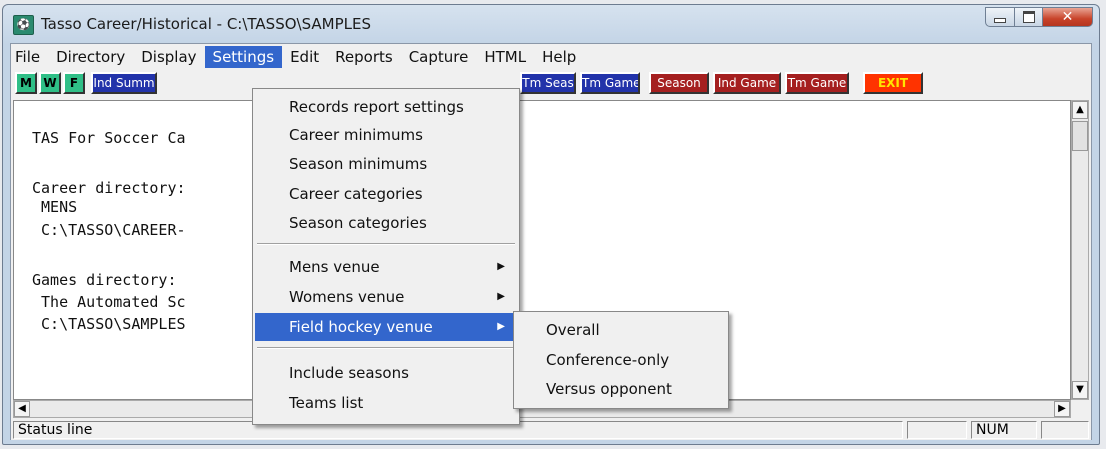 This screenshot has width=1106, height=449. I want to click on menu-html: HTML, so click(505, 57).